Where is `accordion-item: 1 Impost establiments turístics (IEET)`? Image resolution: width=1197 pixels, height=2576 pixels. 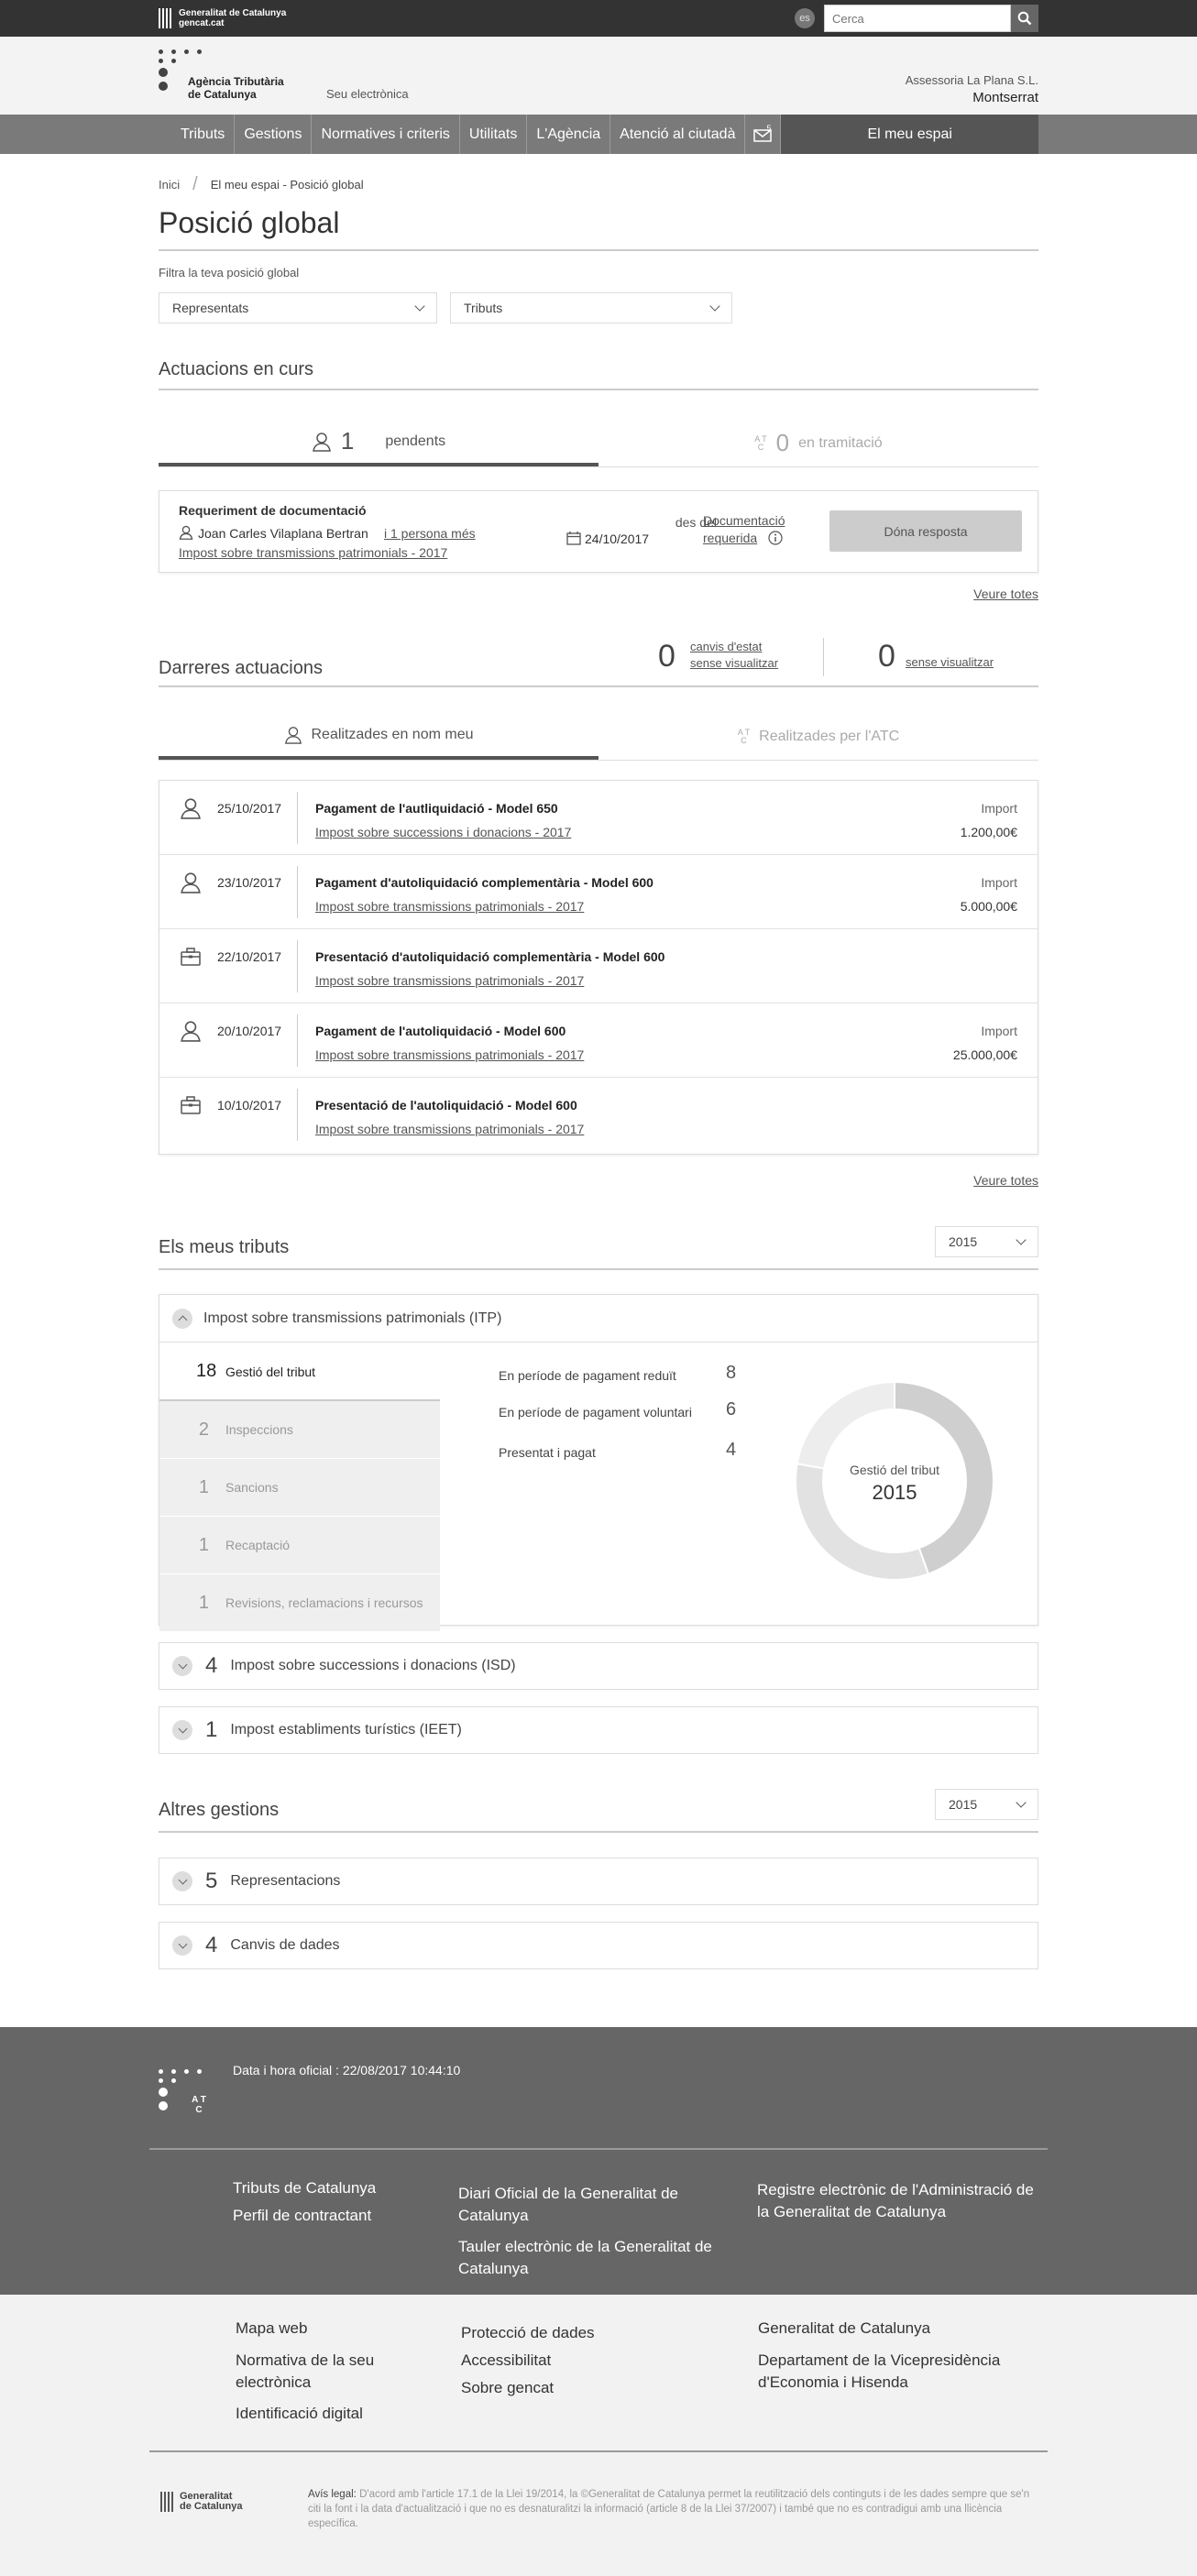
accordion-item: 1 Impost establiments turístics (IEET) is located at coordinates (598, 1730).